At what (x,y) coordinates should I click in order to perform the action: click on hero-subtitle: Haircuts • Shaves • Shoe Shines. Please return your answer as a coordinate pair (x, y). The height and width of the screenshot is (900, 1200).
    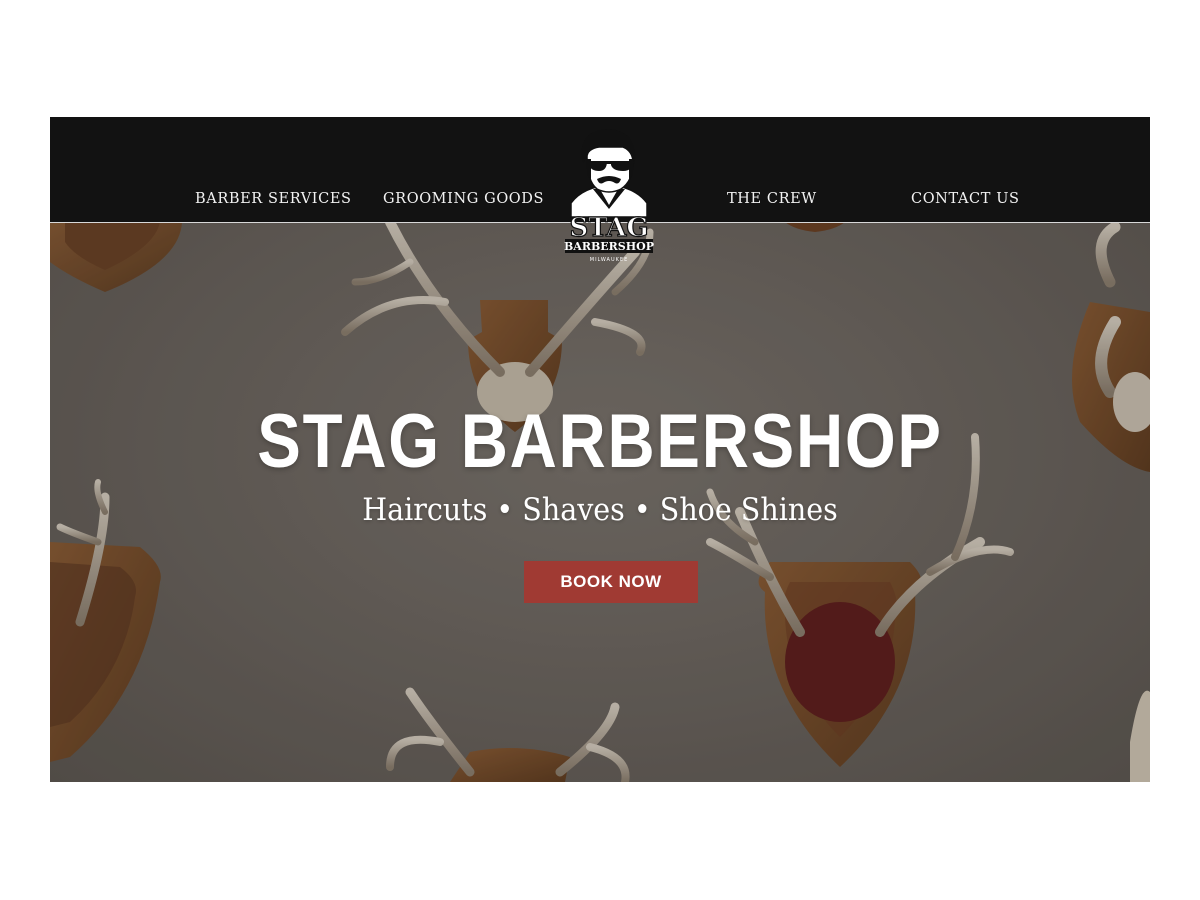
    Looking at the image, I should click on (600, 510).